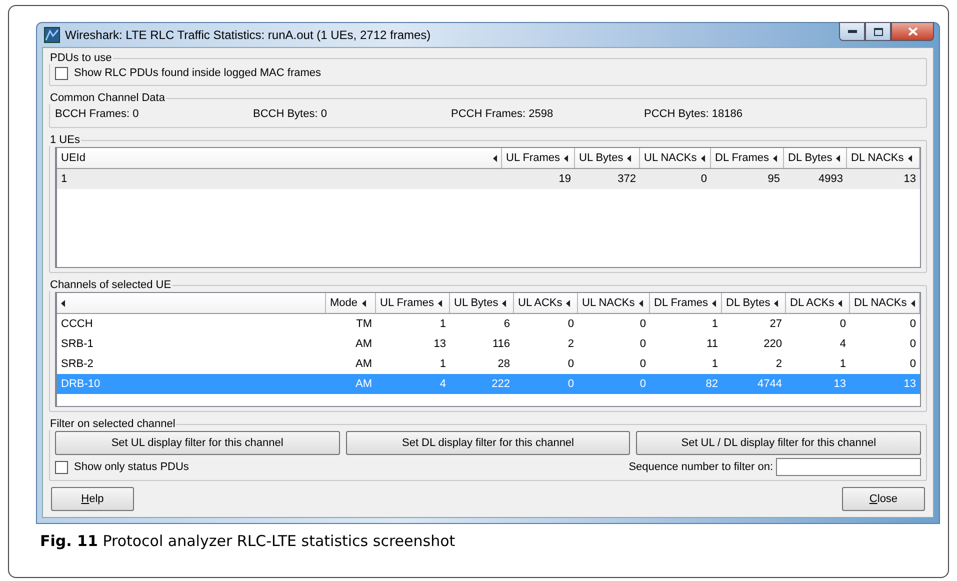  Describe the element at coordinates (712, 344) in the screenshot. I see `table-cell-text: 11` at that location.